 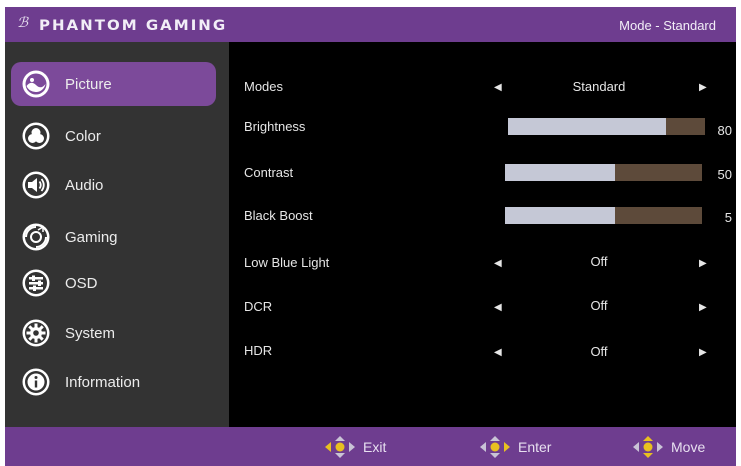 What do you see at coordinates (495, 447) in the screenshot?
I see `joystick-right-icon` at bounding box center [495, 447].